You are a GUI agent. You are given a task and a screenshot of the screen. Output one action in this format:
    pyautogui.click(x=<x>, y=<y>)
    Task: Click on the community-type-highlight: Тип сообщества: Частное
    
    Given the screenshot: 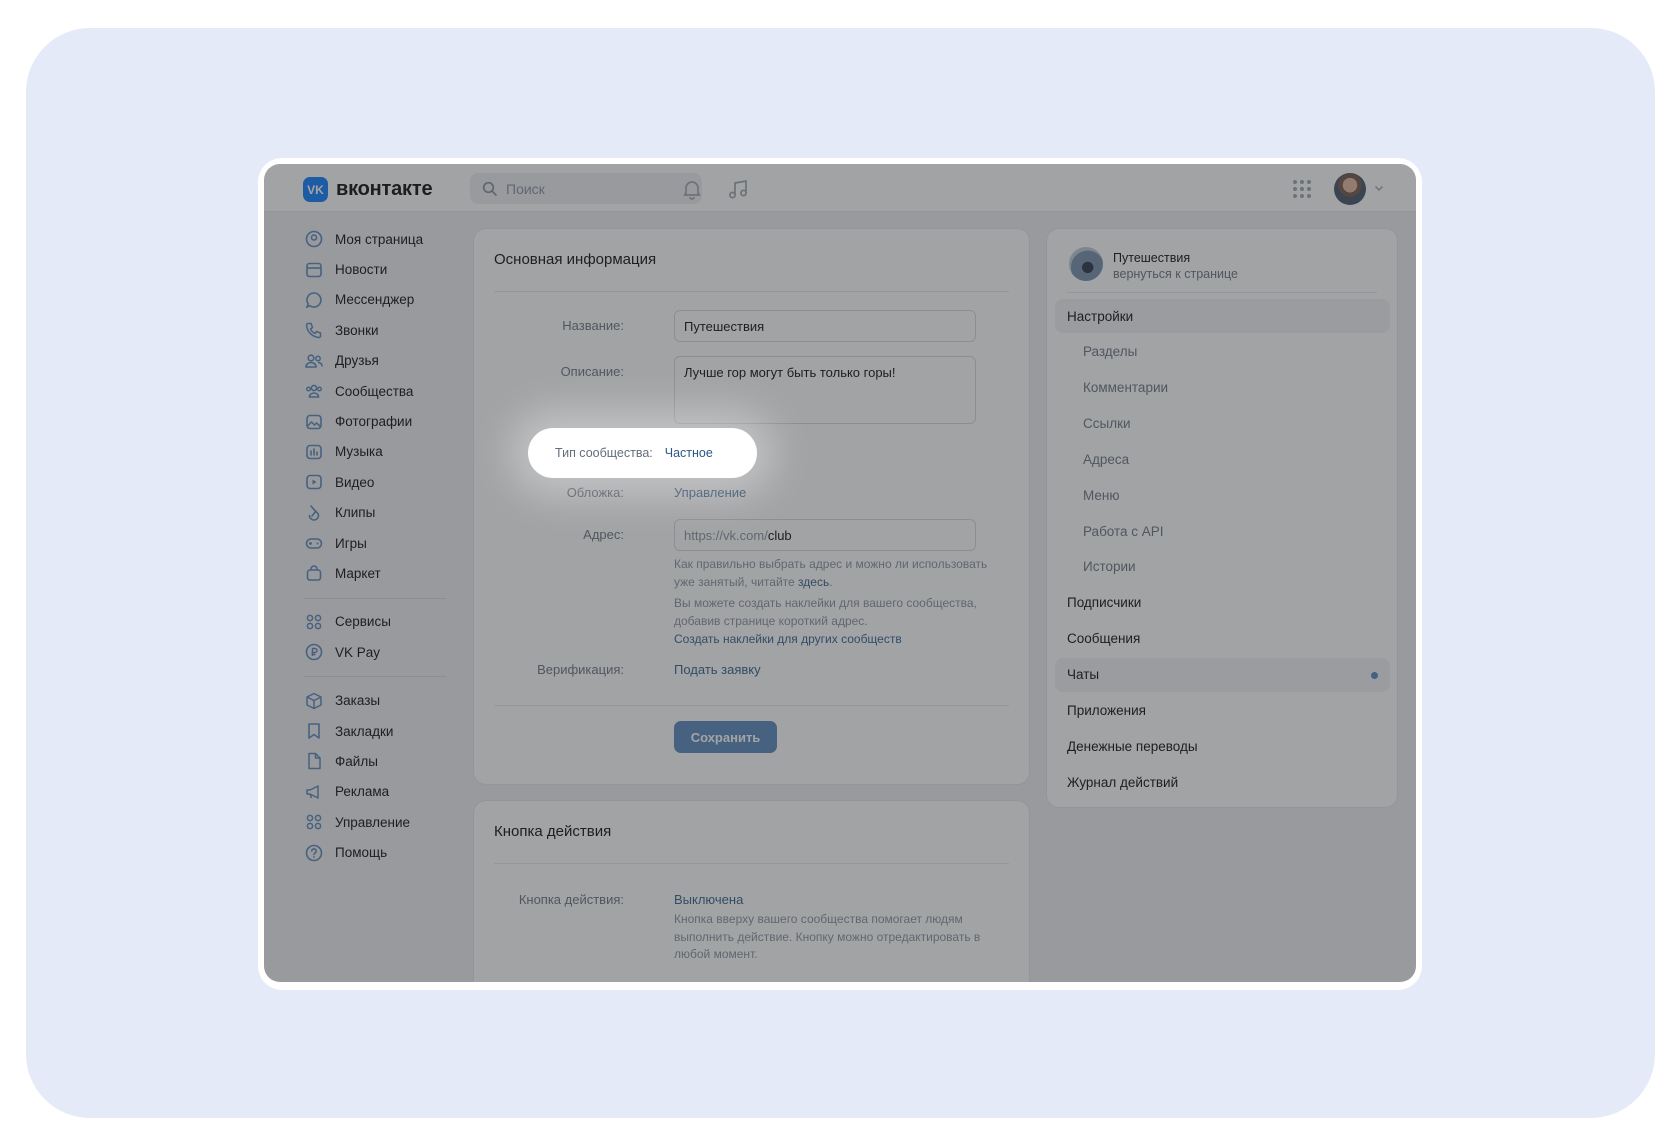 What is the action you would take?
    pyautogui.click(x=642, y=453)
    